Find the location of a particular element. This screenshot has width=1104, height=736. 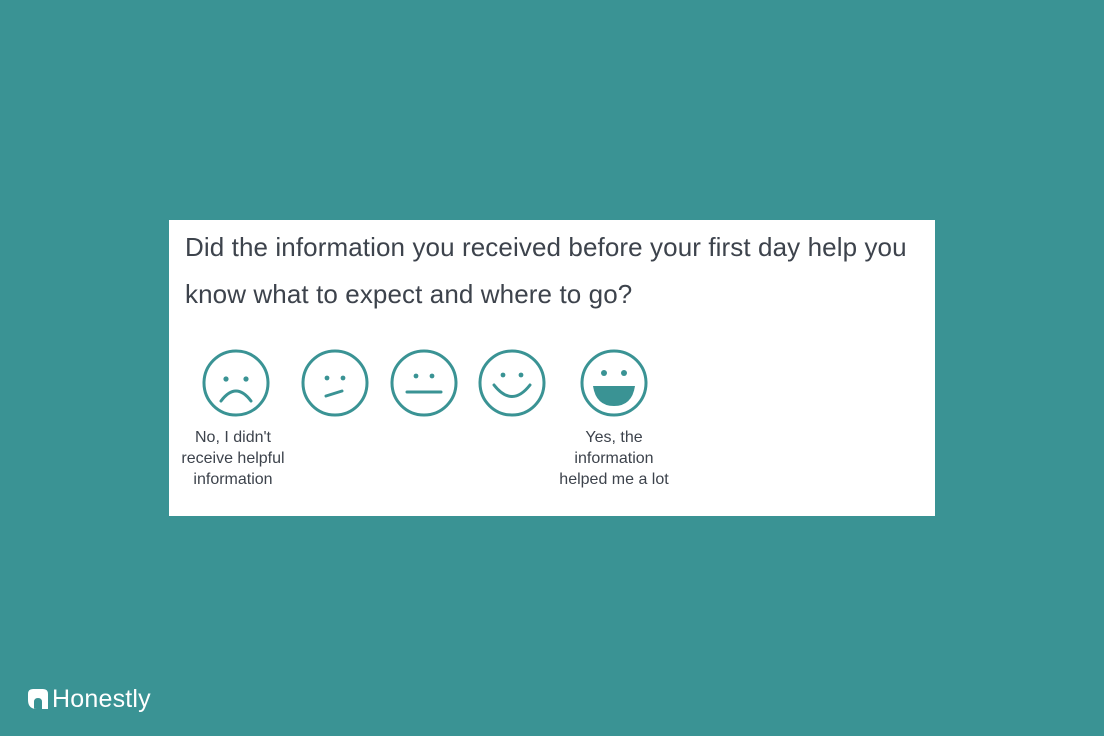

honestly-logo-icon is located at coordinates (38, 699).